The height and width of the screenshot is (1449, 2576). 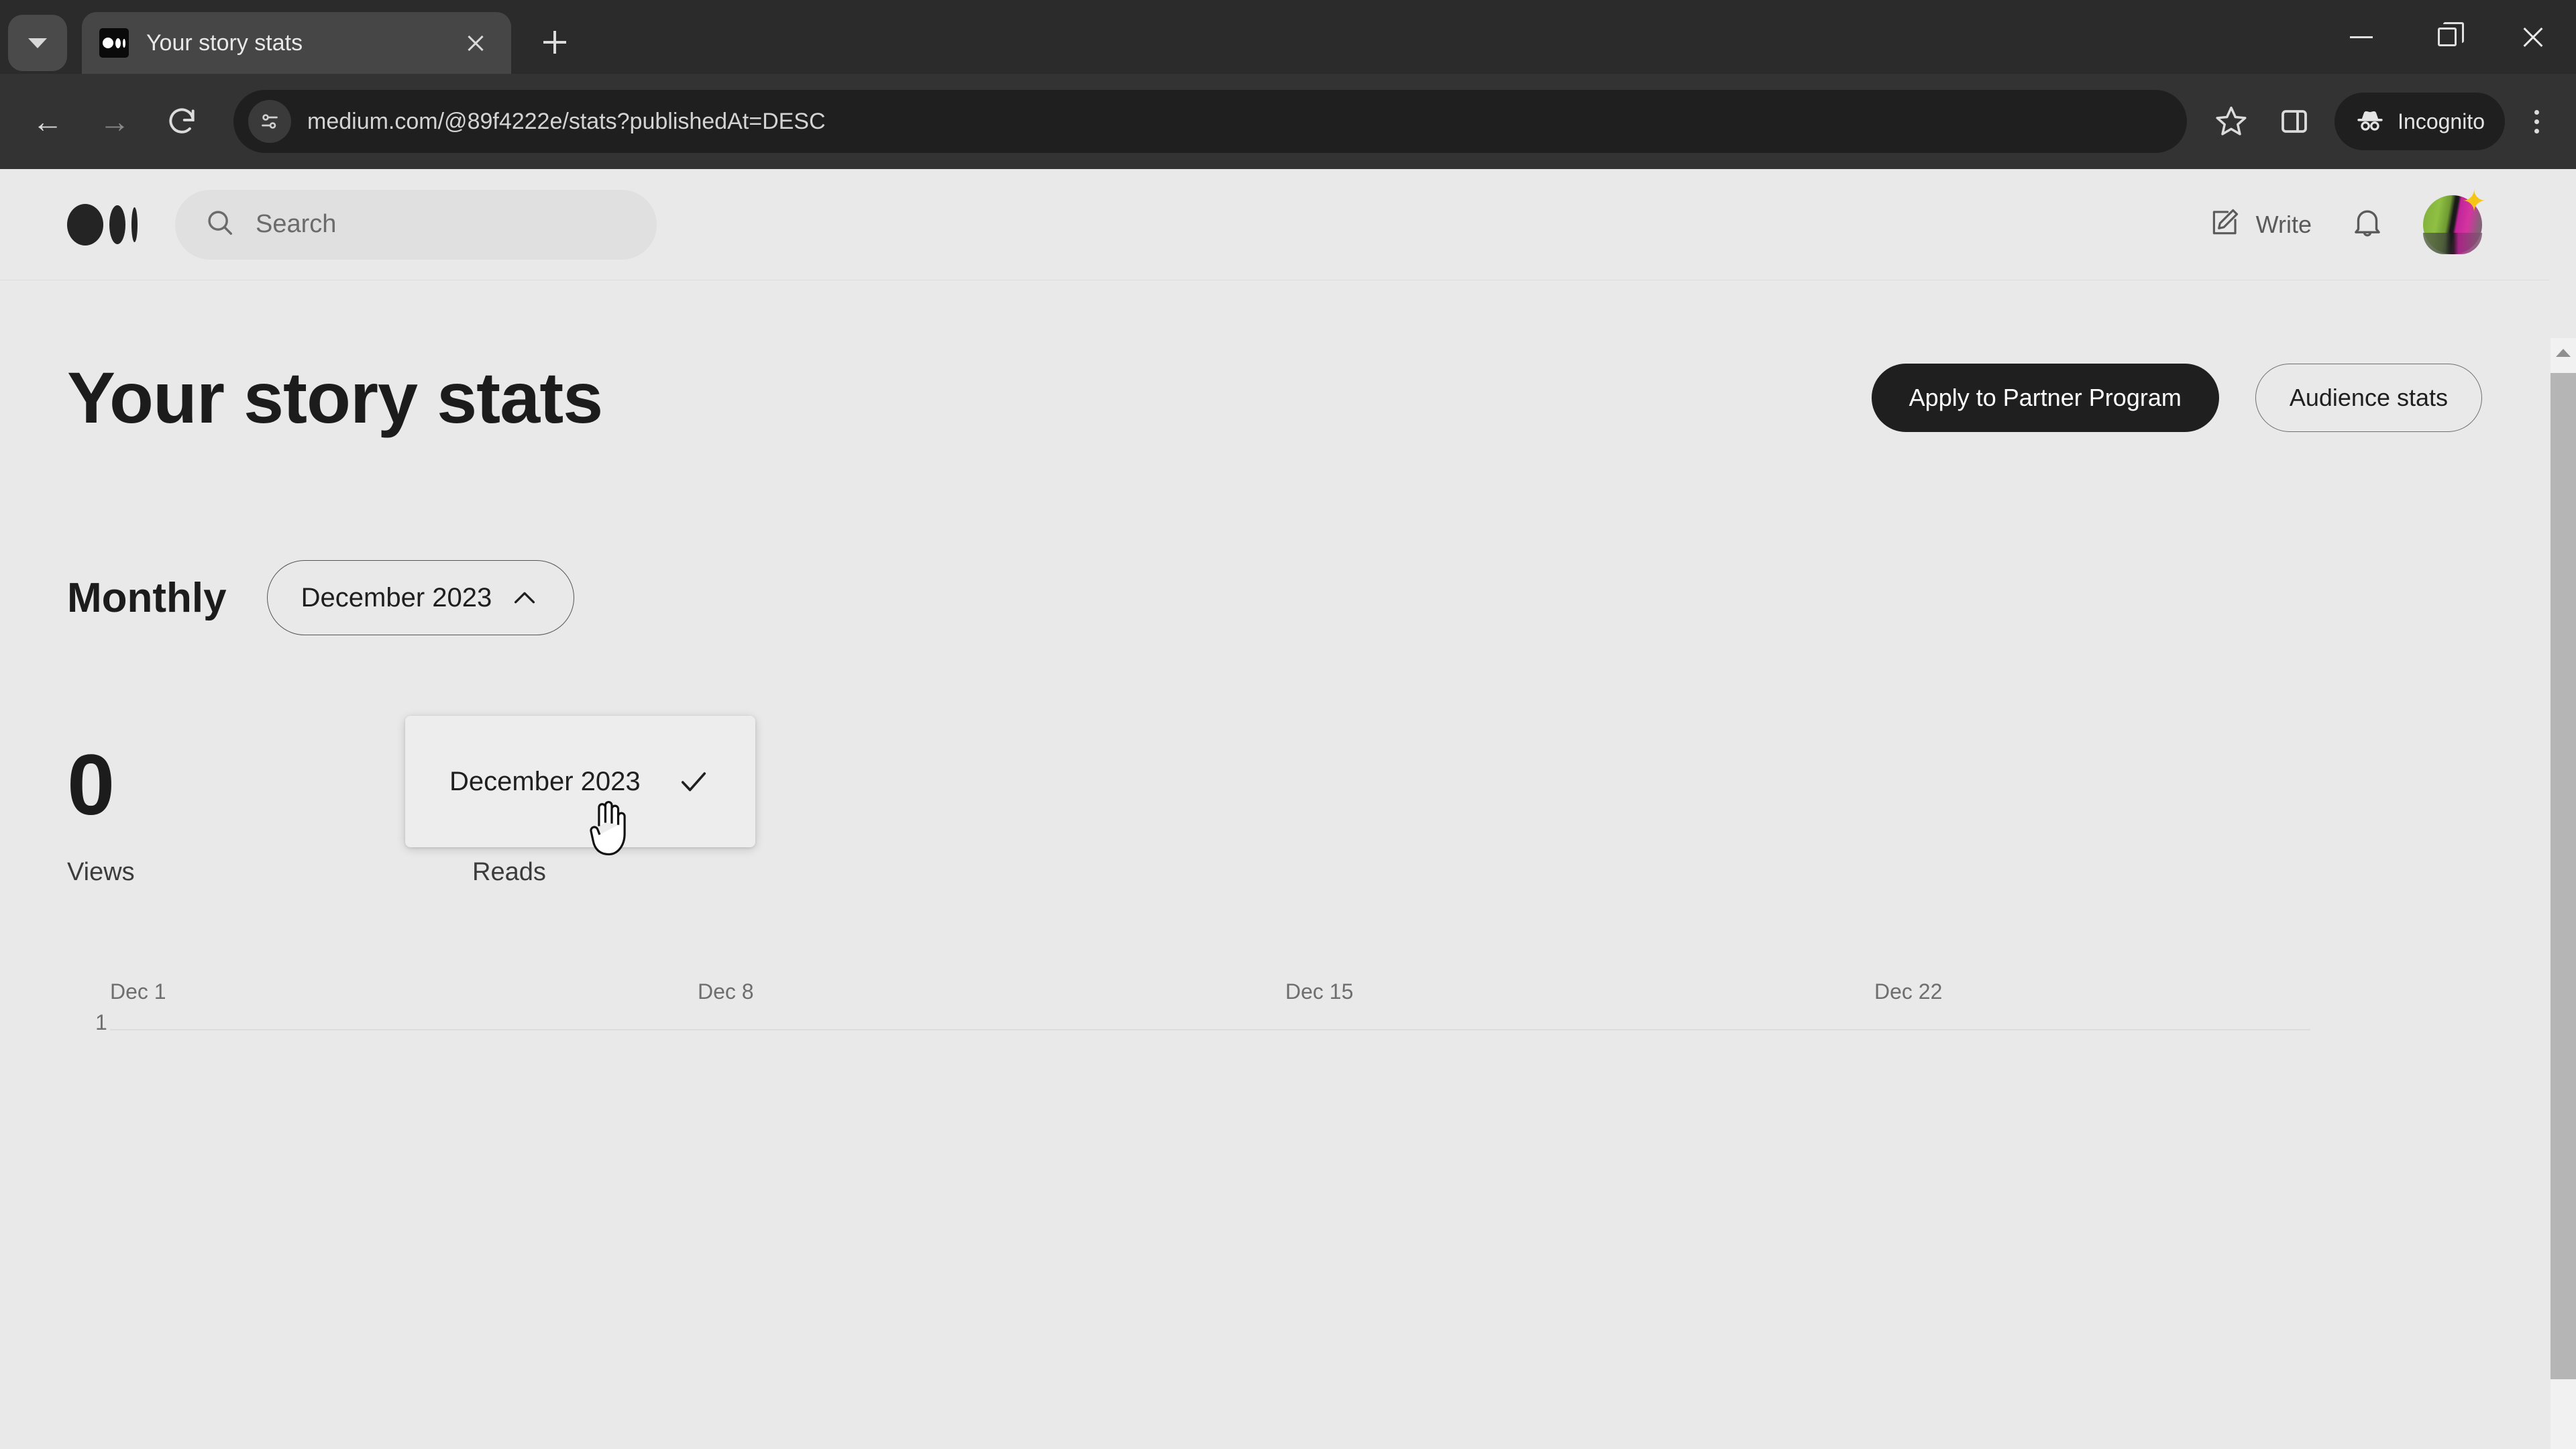 What do you see at coordinates (545, 781) in the screenshot?
I see `month-dropdown-option-label: December 2023` at bounding box center [545, 781].